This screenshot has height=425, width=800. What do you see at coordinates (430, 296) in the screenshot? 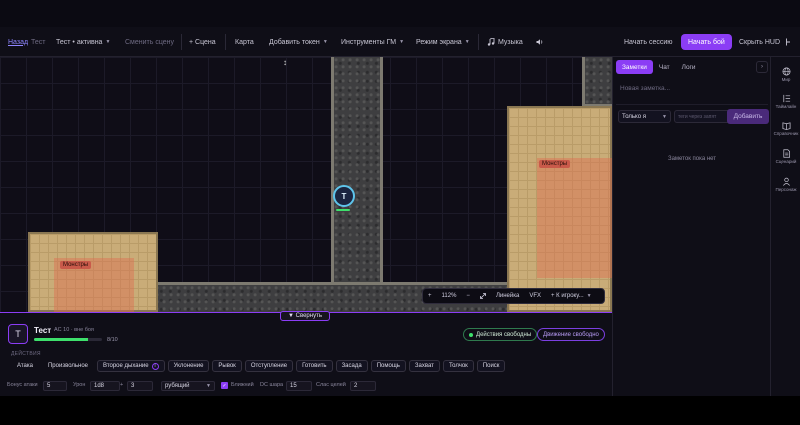
I see `zoom-in-button: +` at bounding box center [430, 296].